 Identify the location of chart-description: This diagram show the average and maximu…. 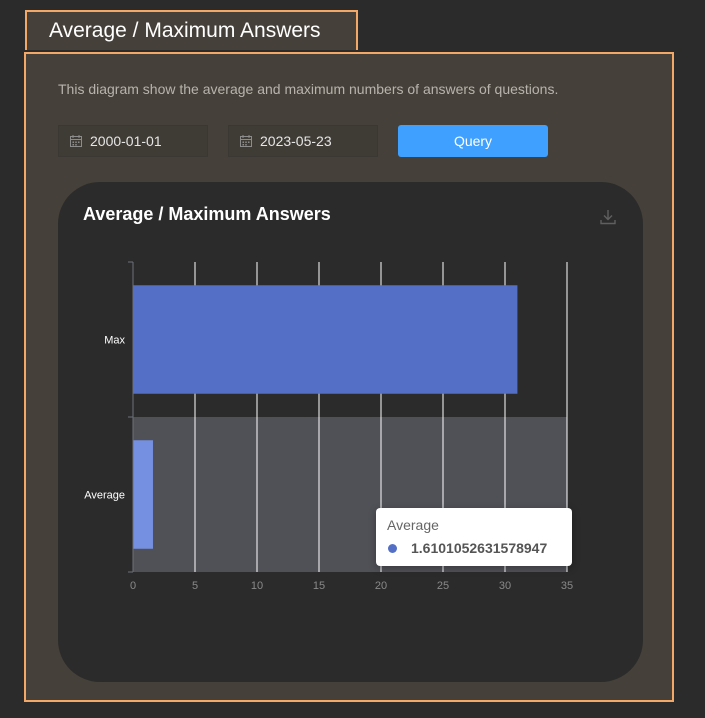
(308, 89).